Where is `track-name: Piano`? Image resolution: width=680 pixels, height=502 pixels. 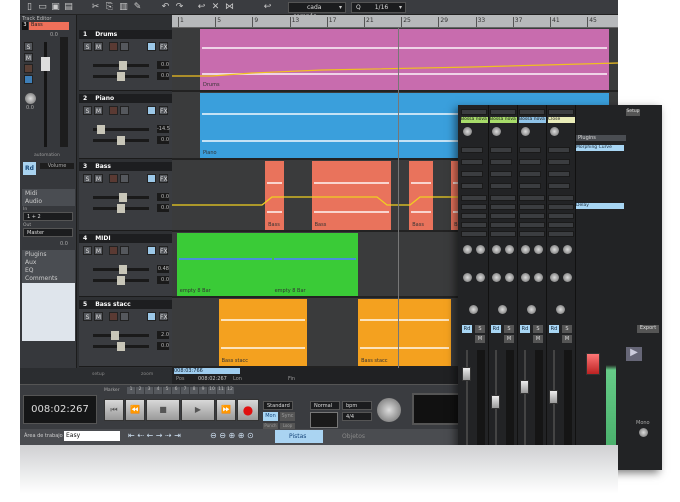
track-name: Piano is located at coordinates (104, 98).